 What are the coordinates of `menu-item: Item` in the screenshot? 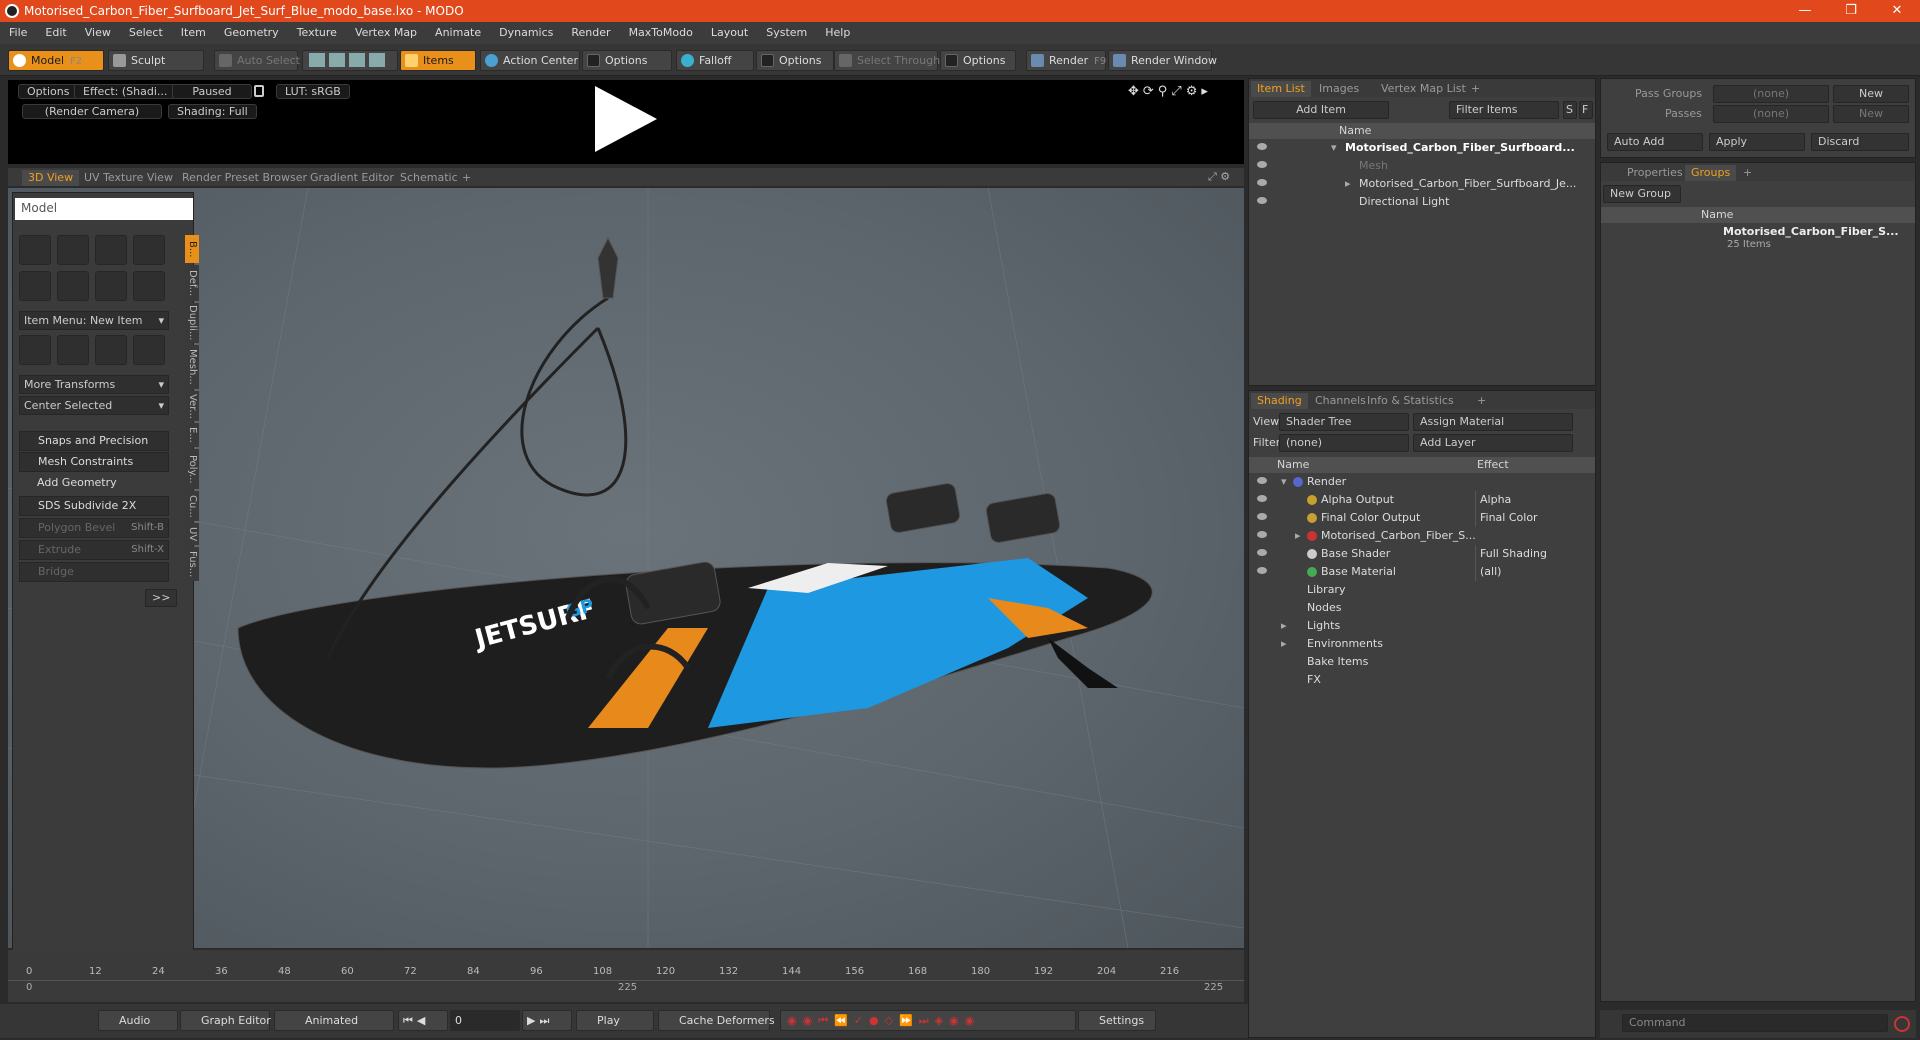 It's located at (193, 33).